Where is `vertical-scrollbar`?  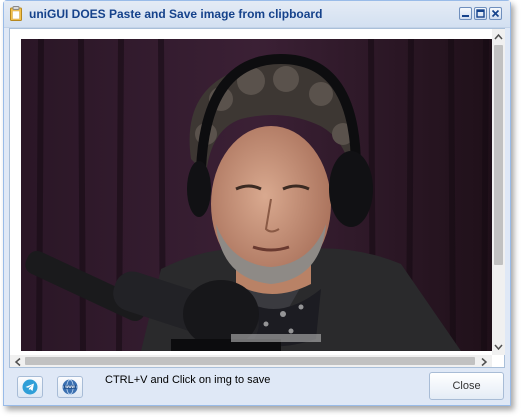 vertical-scrollbar is located at coordinates (498, 192).